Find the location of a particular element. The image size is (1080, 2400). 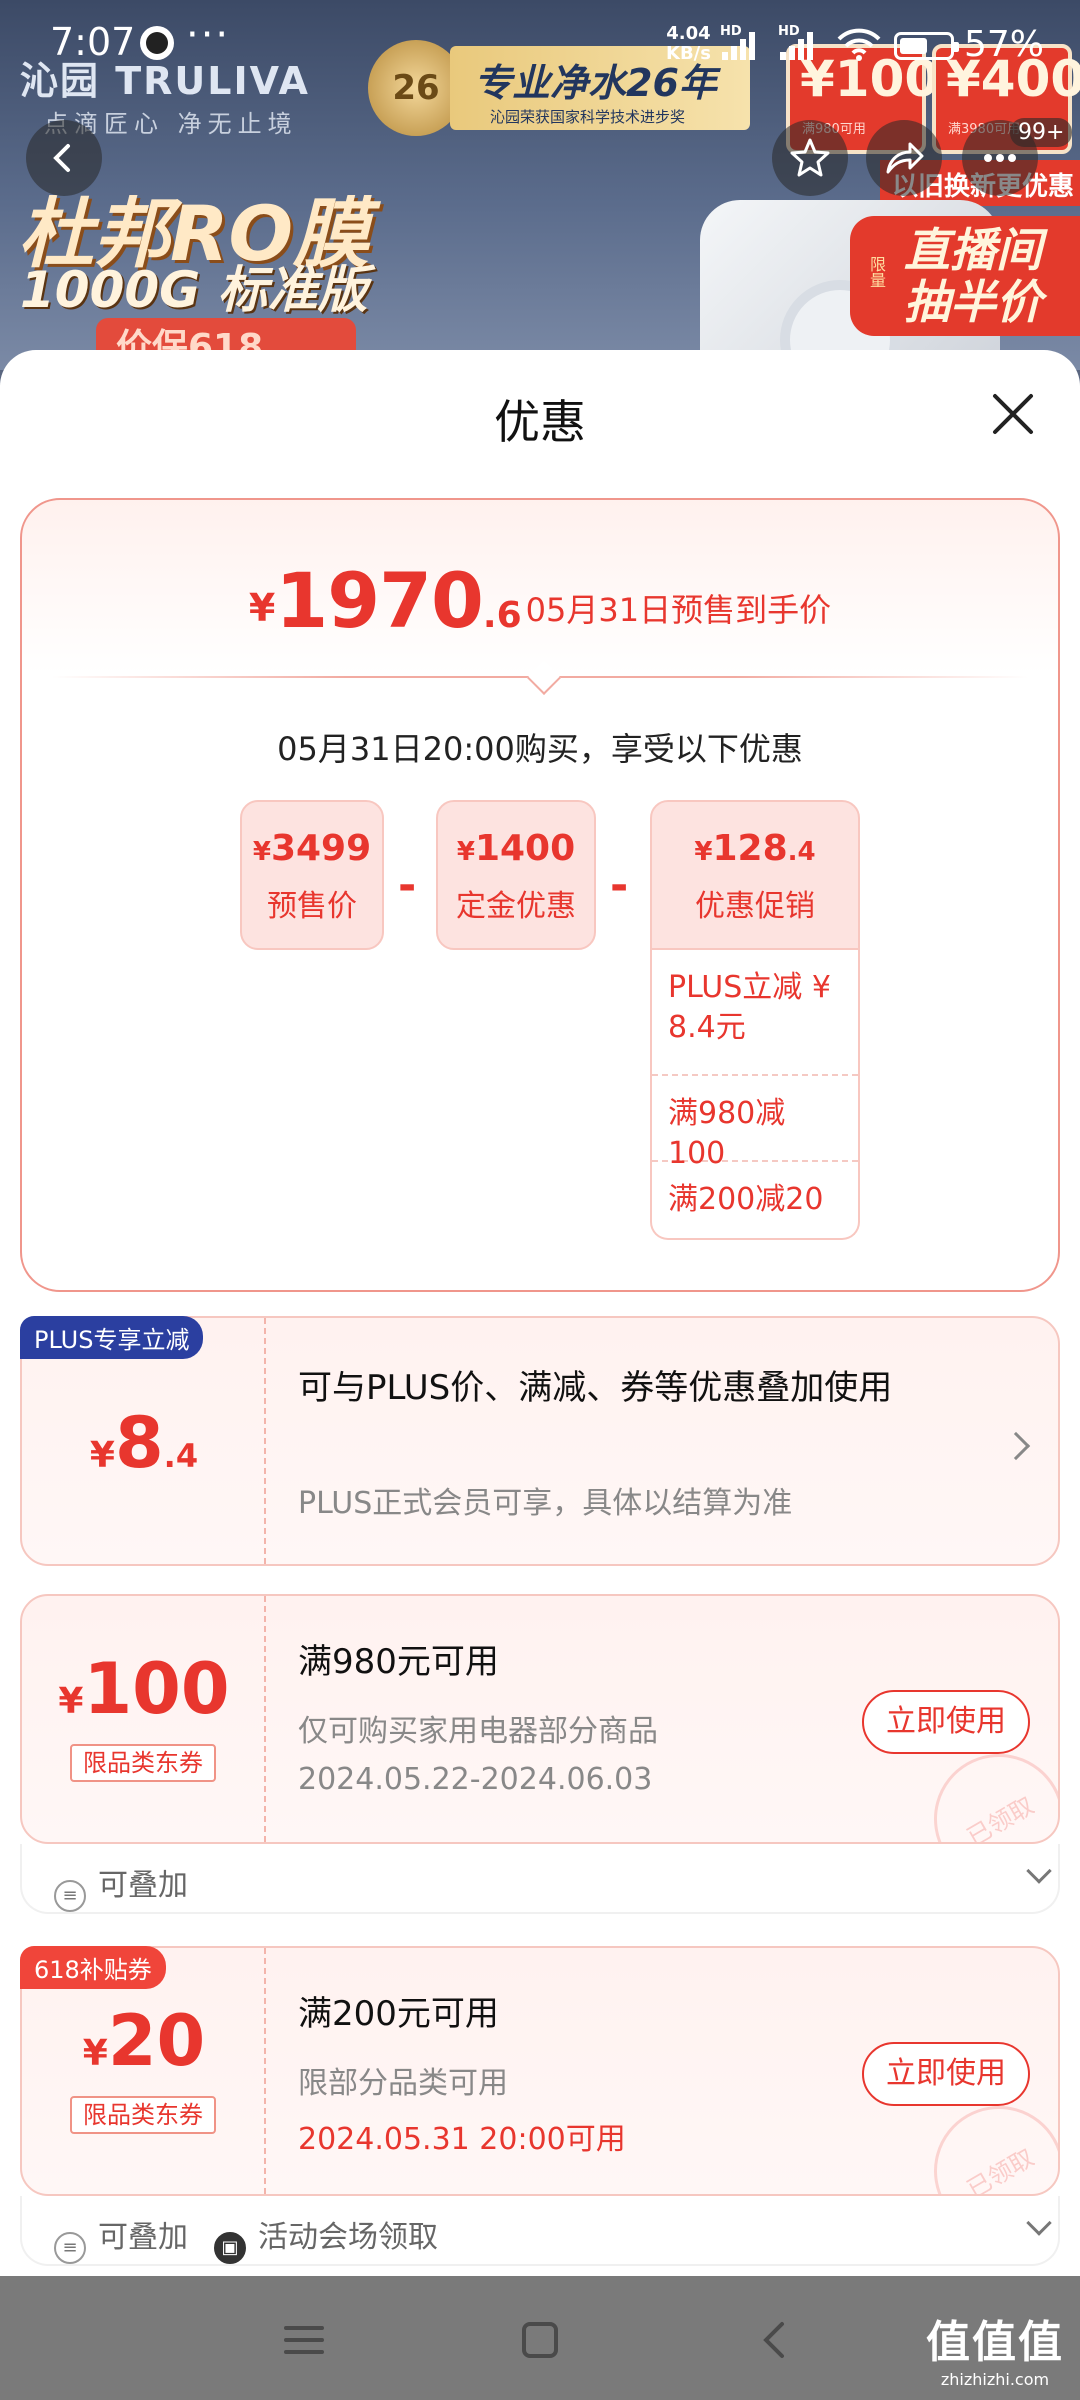

wifi-icon is located at coordinates (859, 49).